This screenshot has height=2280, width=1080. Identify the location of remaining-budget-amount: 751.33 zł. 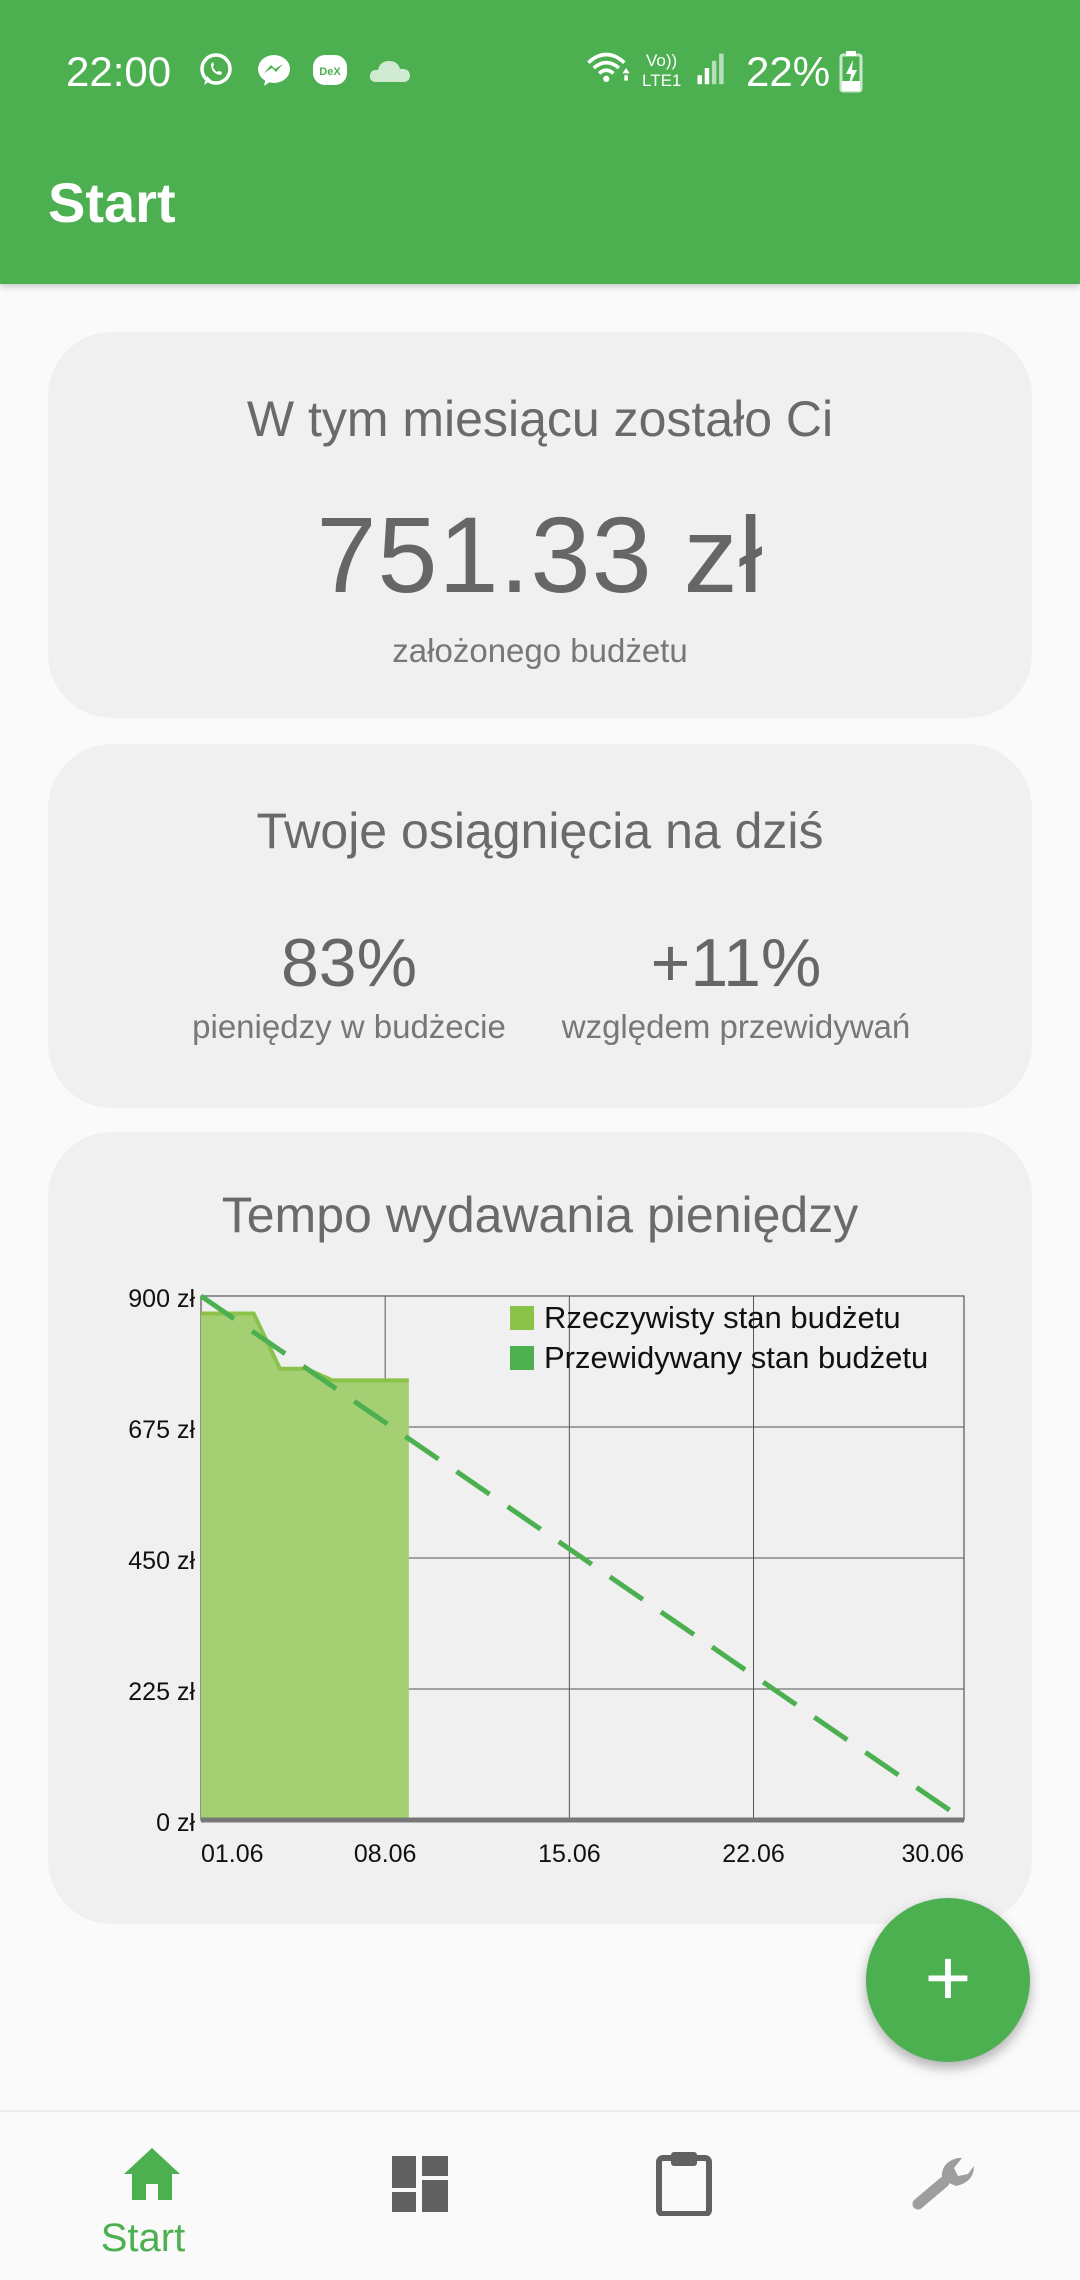
(540, 554).